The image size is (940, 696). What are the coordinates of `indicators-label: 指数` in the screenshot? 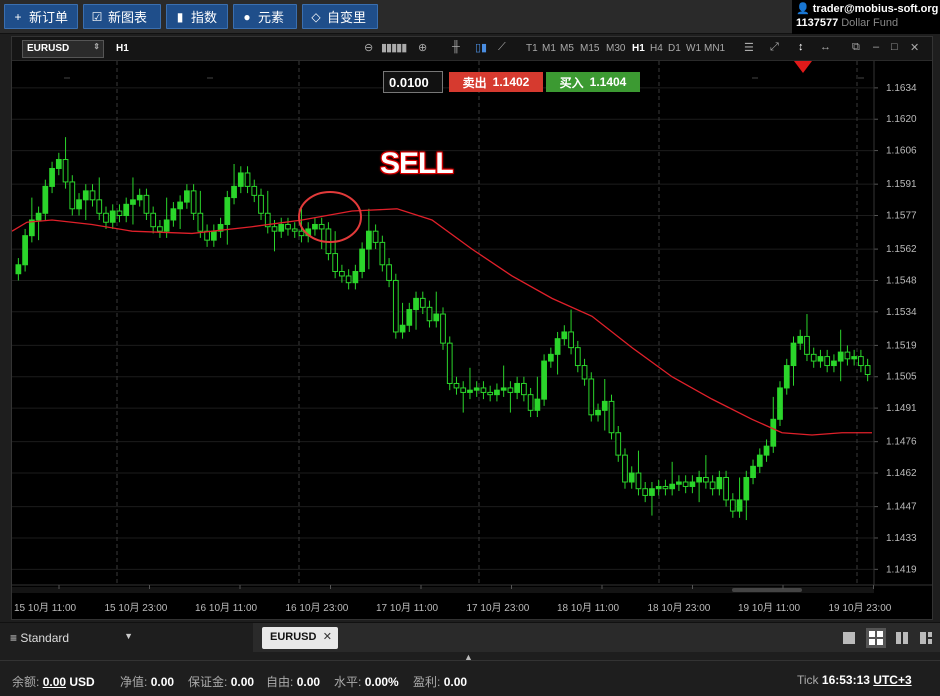 It's located at (204, 17).